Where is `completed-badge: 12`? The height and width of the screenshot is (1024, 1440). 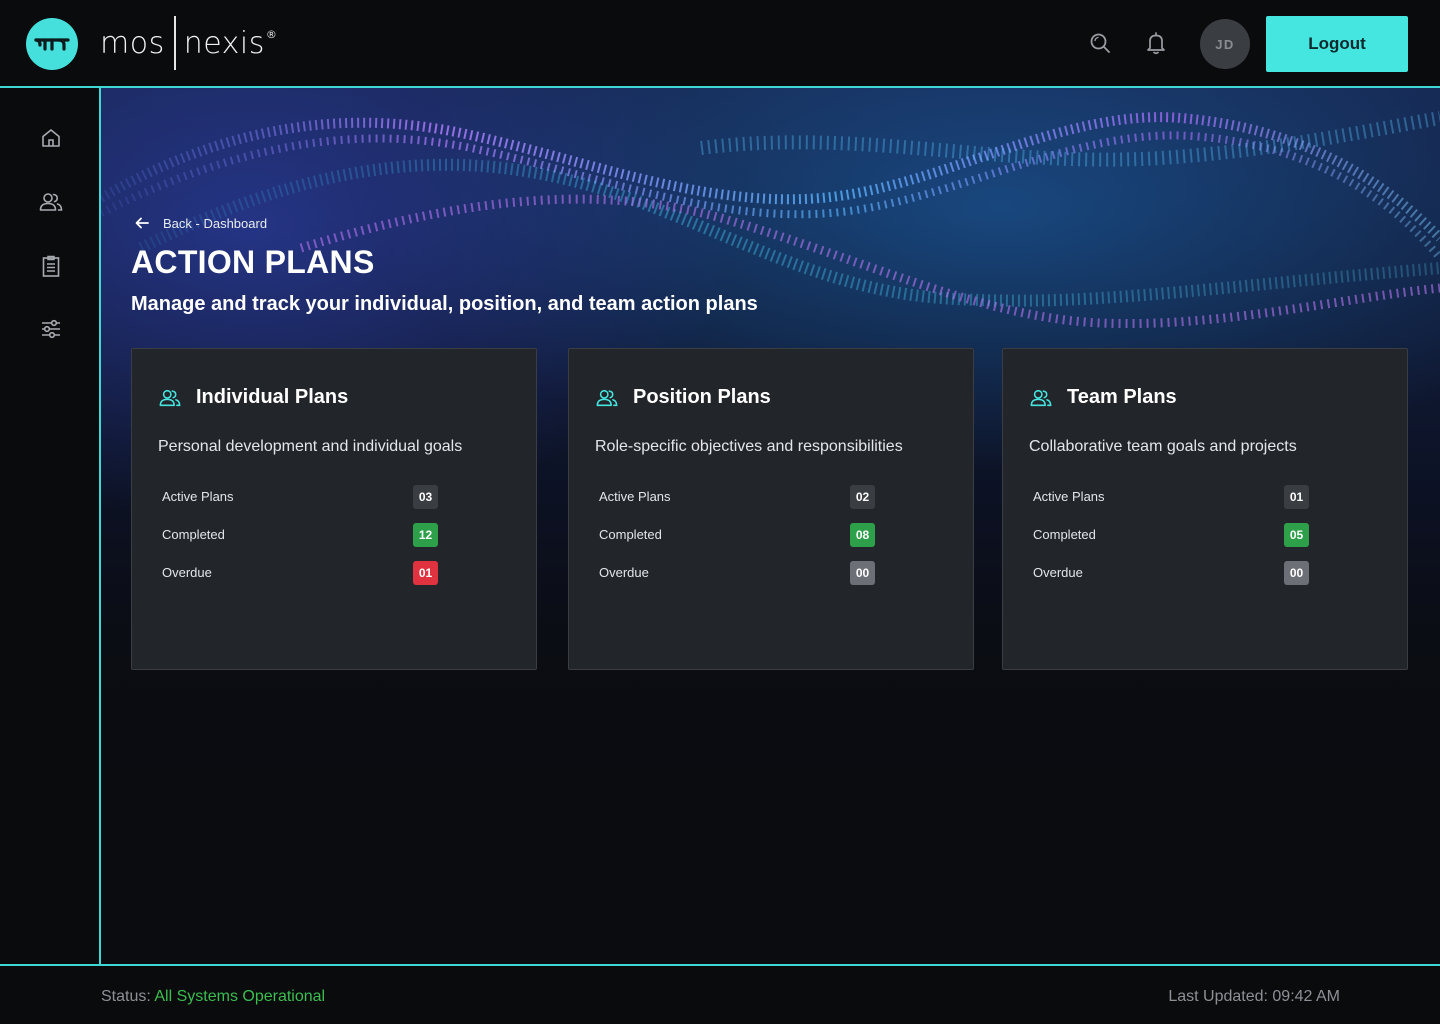 completed-badge: 12 is located at coordinates (425, 535).